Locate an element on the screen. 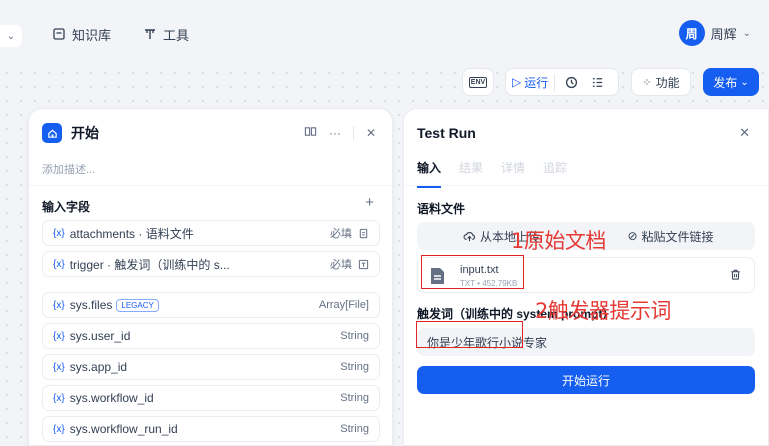 This screenshot has width=769, height=446. nav-knowledge: 知识库 is located at coordinates (81, 34).